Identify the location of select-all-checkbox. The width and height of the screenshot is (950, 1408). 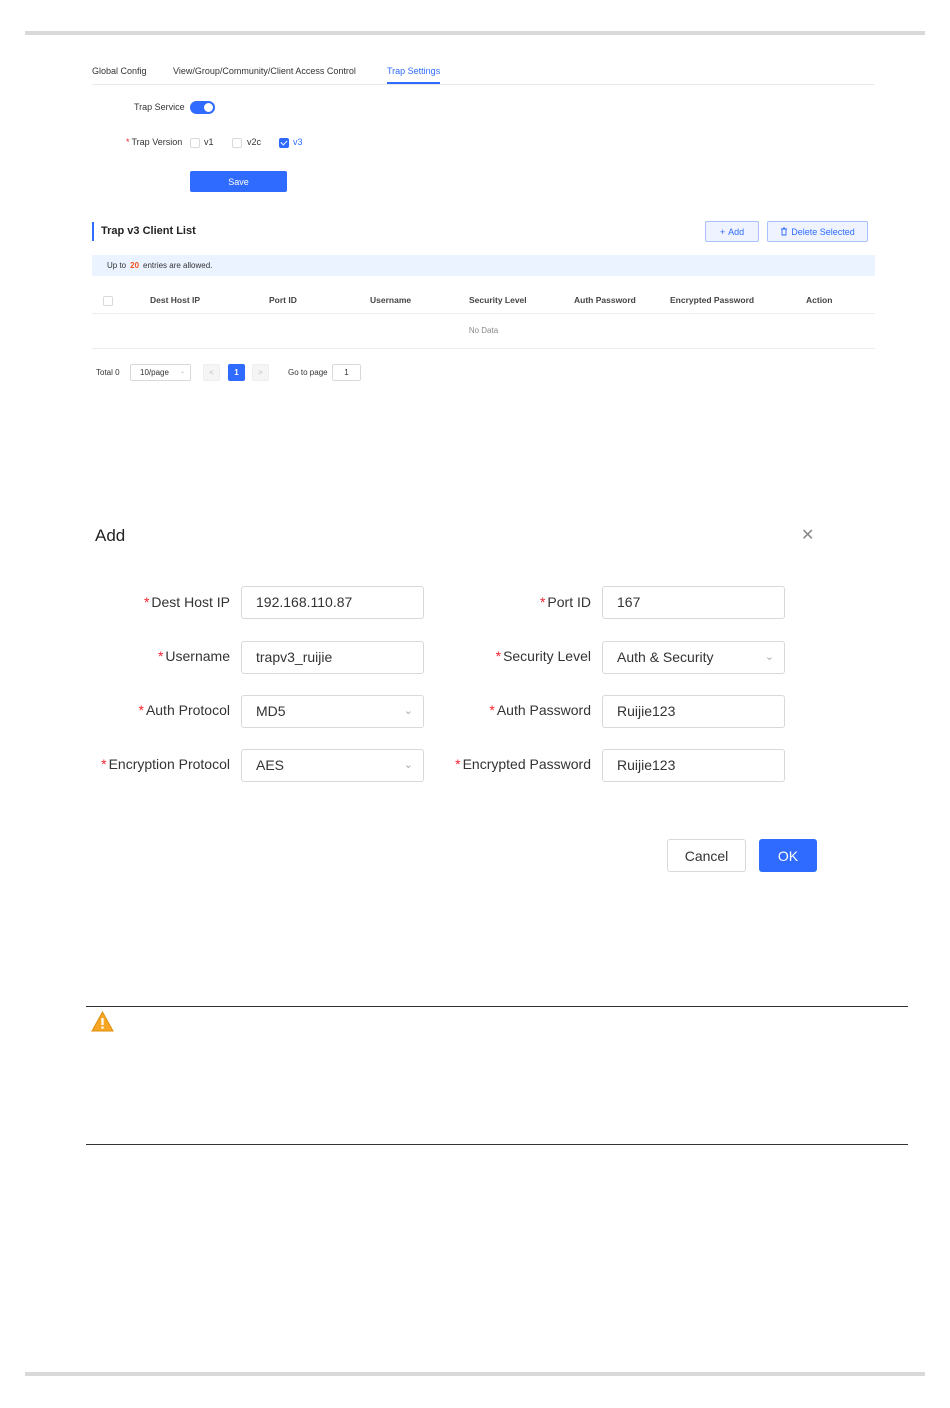
(108, 301).